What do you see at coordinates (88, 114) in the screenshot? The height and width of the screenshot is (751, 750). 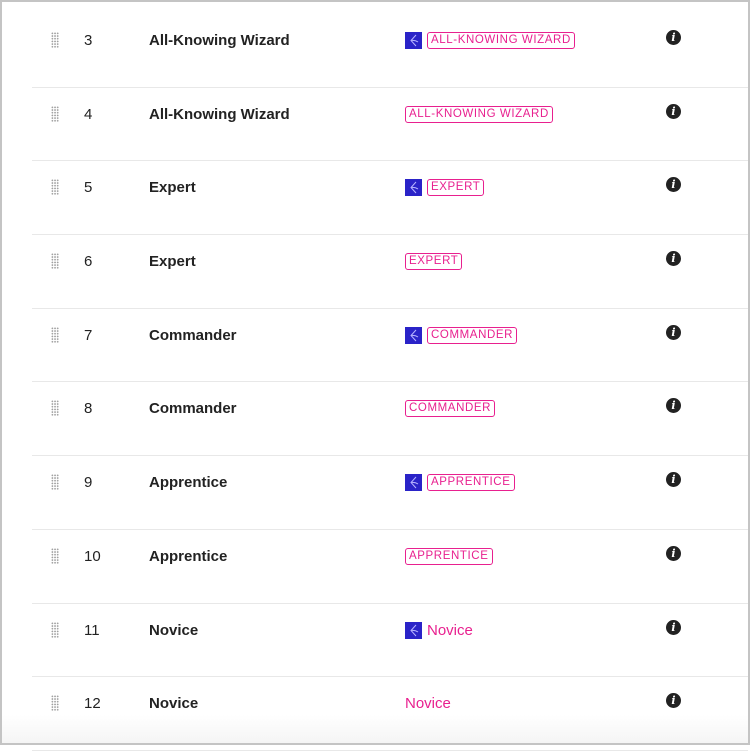 I see `row-number: 4` at bounding box center [88, 114].